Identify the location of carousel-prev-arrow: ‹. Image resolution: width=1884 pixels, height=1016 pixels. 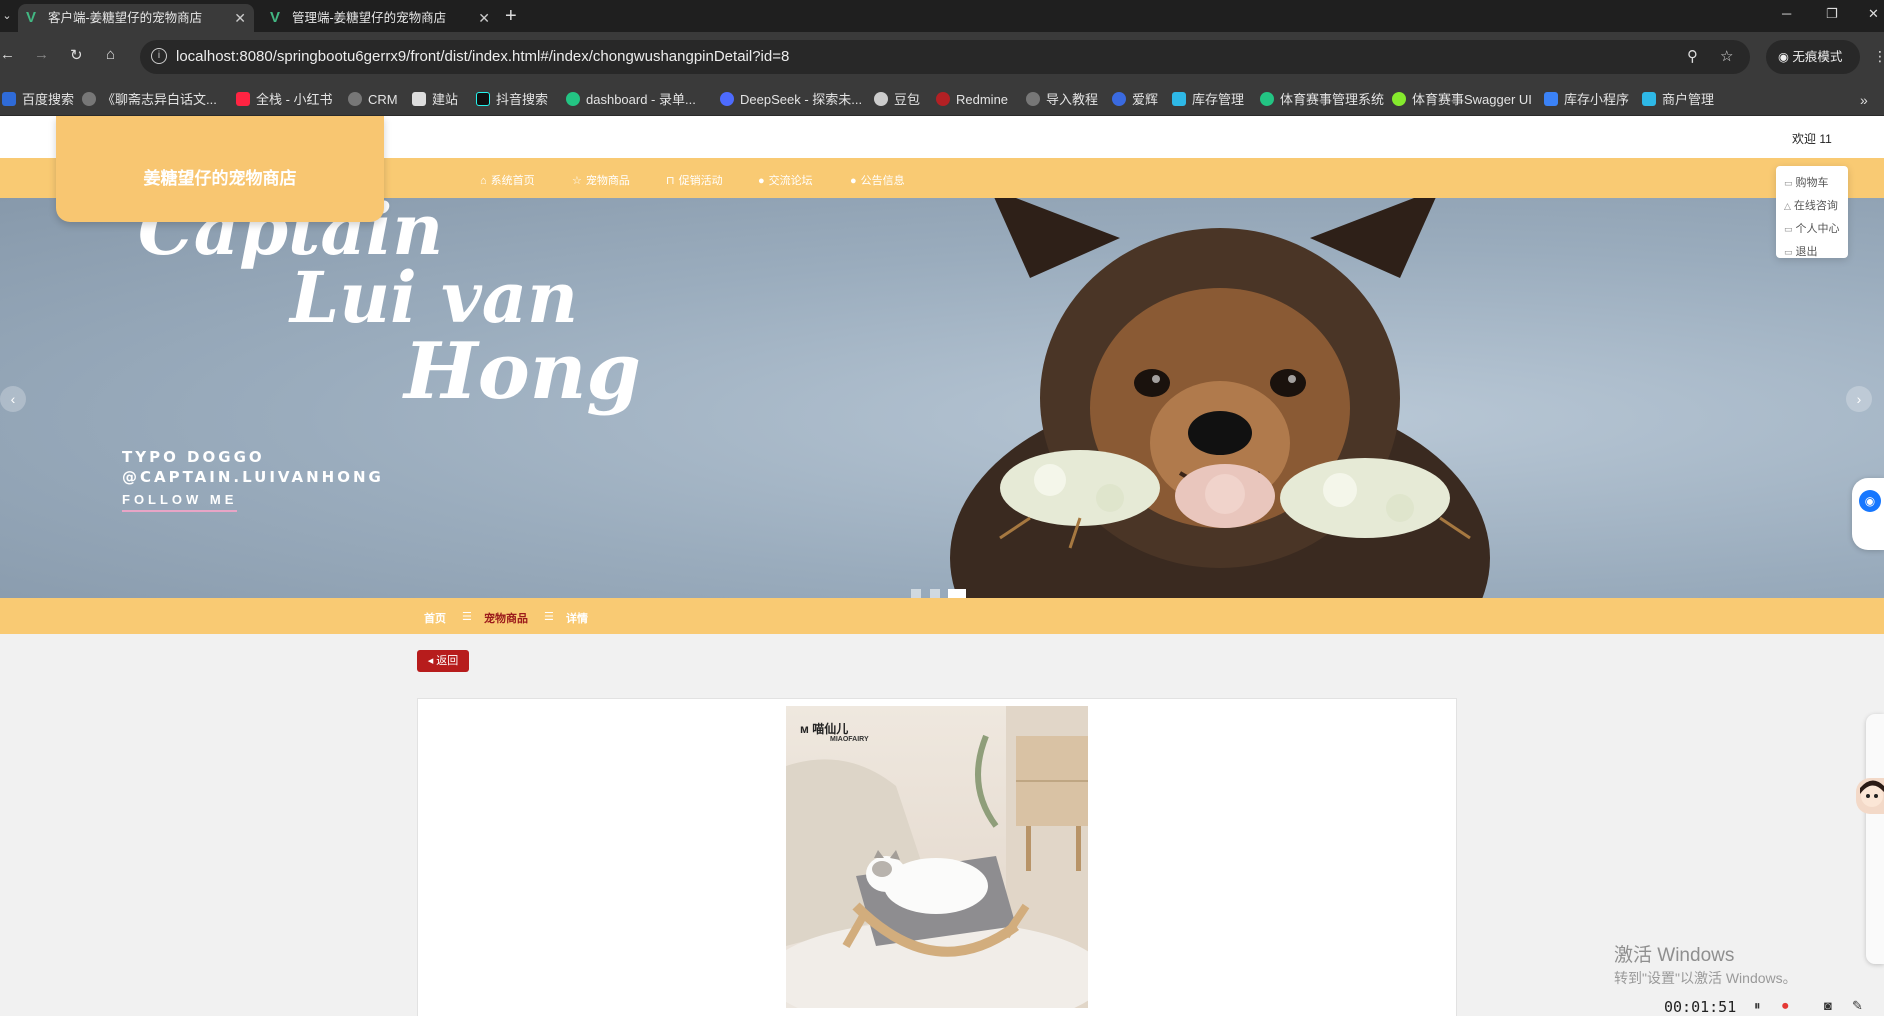
(13, 399).